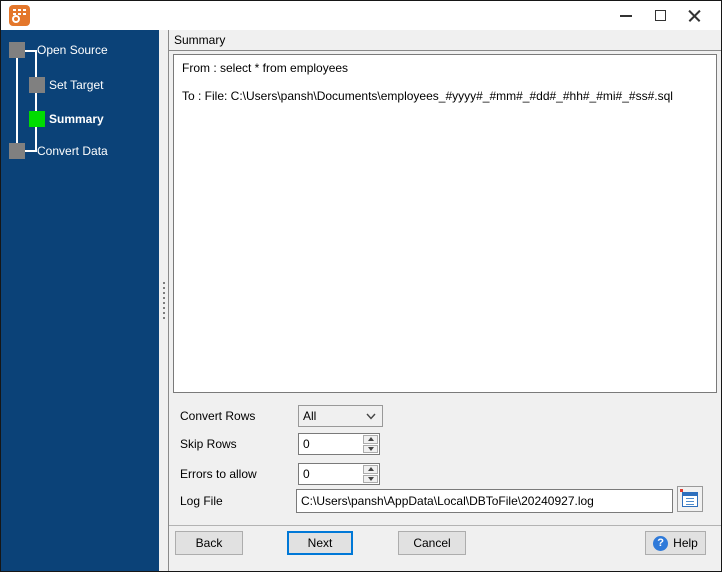  Describe the element at coordinates (661, 543) in the screenshot. I see `question-mark-icon: ?` at that location.